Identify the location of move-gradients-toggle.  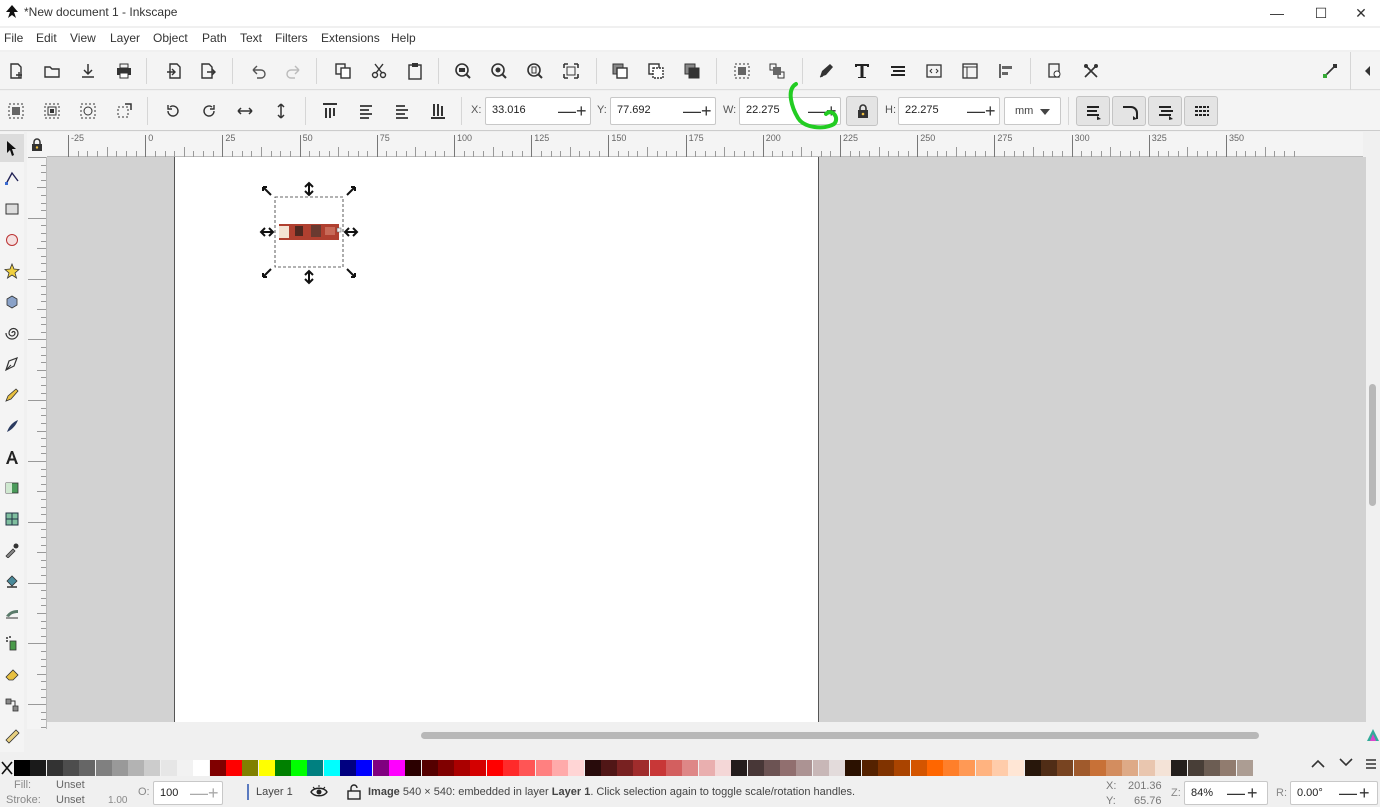
(1165, 111).